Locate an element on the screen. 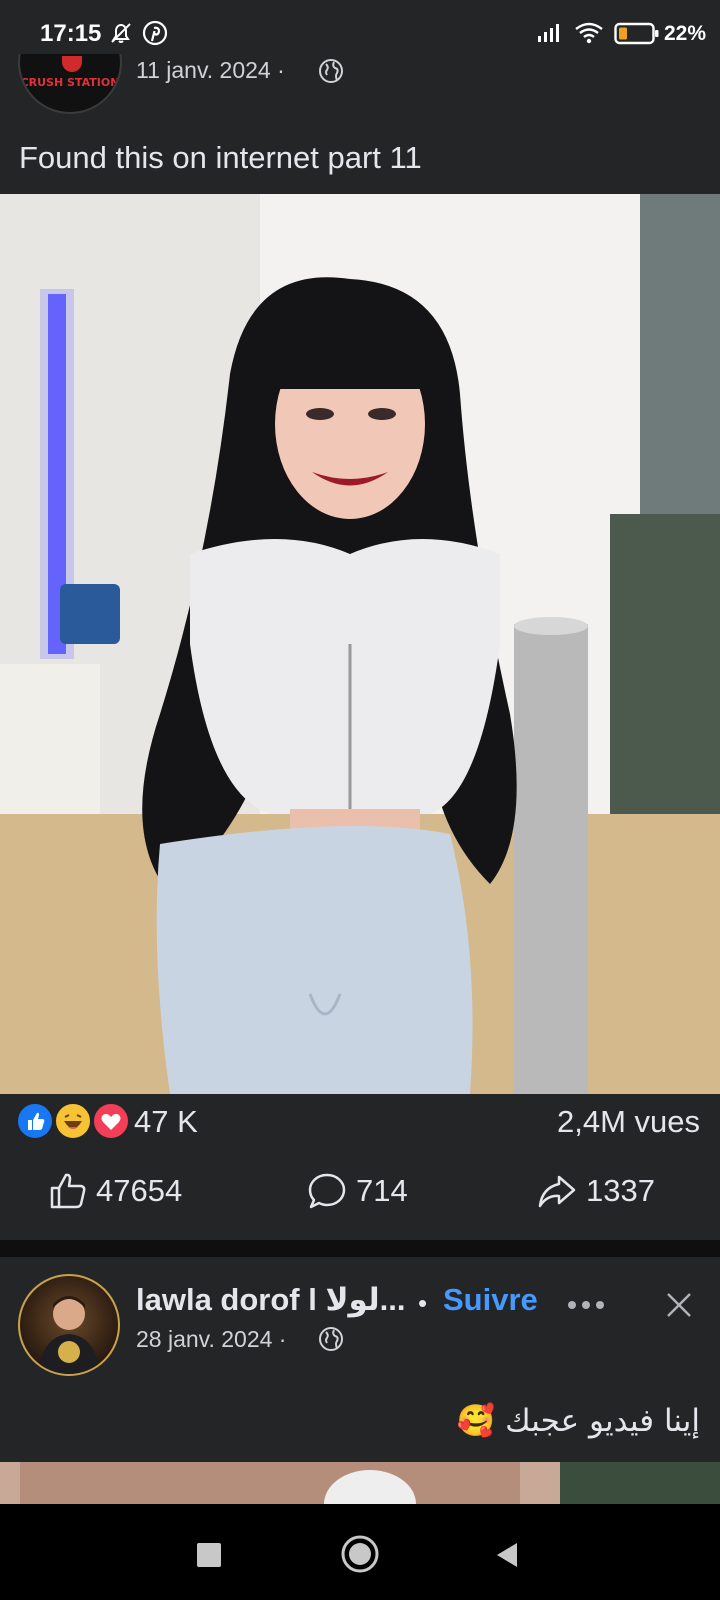 This screenshot has width=720, height=1600. view-count: 2,4M vues is located at coordinates (628, 1121).